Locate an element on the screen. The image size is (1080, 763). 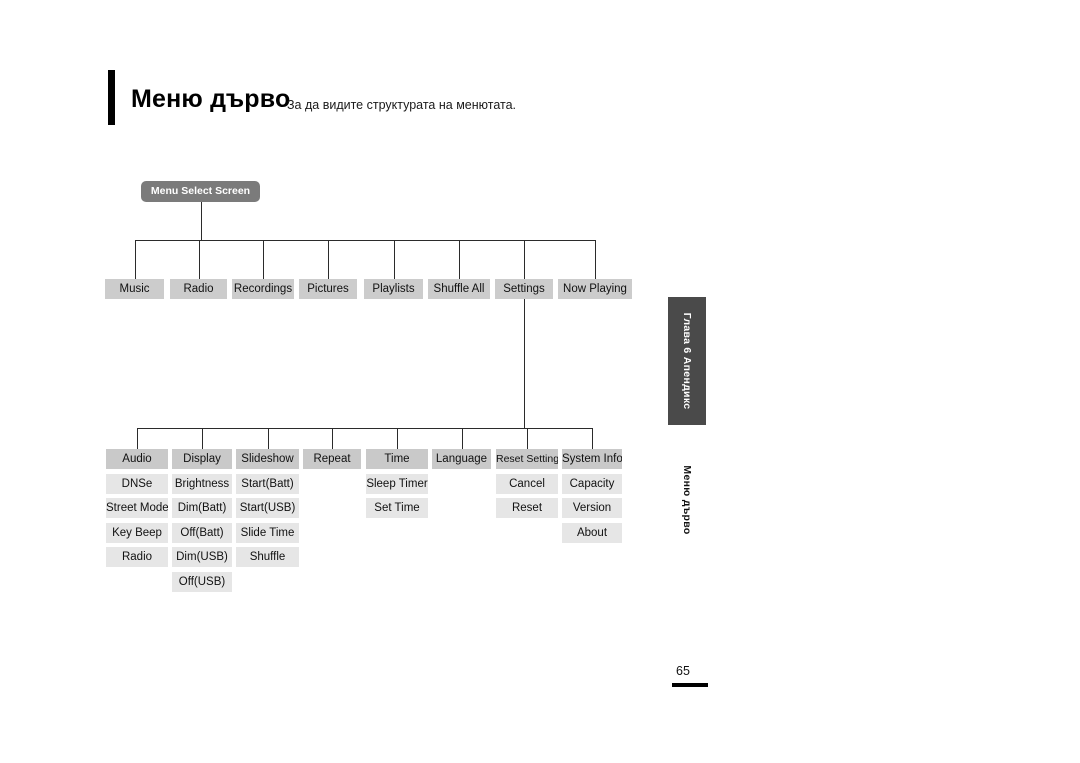
tree-node-group-repeat: Repeat is located at coordinates (332, 459).